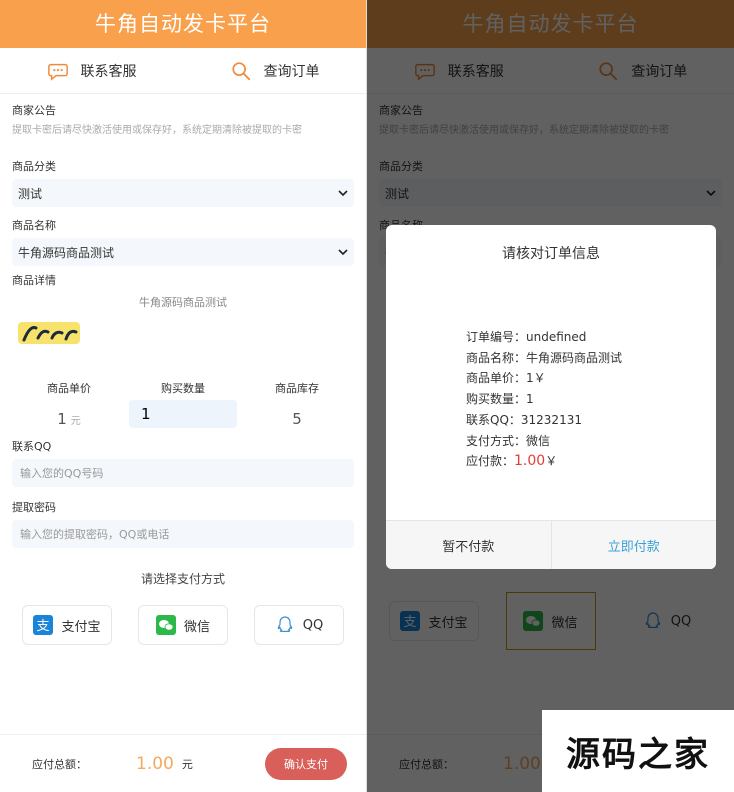 This screenshot has width=734, height=792. Describe the element at coordinates (155, 763) in the screenshot. I see `total-amount: 1.00` at that location.